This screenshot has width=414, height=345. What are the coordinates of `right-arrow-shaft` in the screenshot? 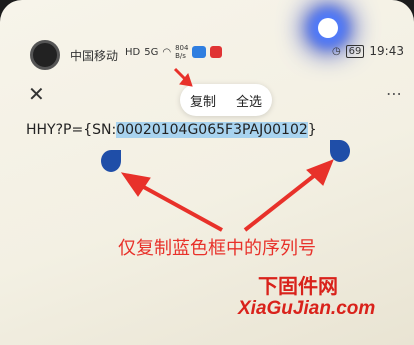 It's located at (280, 202).